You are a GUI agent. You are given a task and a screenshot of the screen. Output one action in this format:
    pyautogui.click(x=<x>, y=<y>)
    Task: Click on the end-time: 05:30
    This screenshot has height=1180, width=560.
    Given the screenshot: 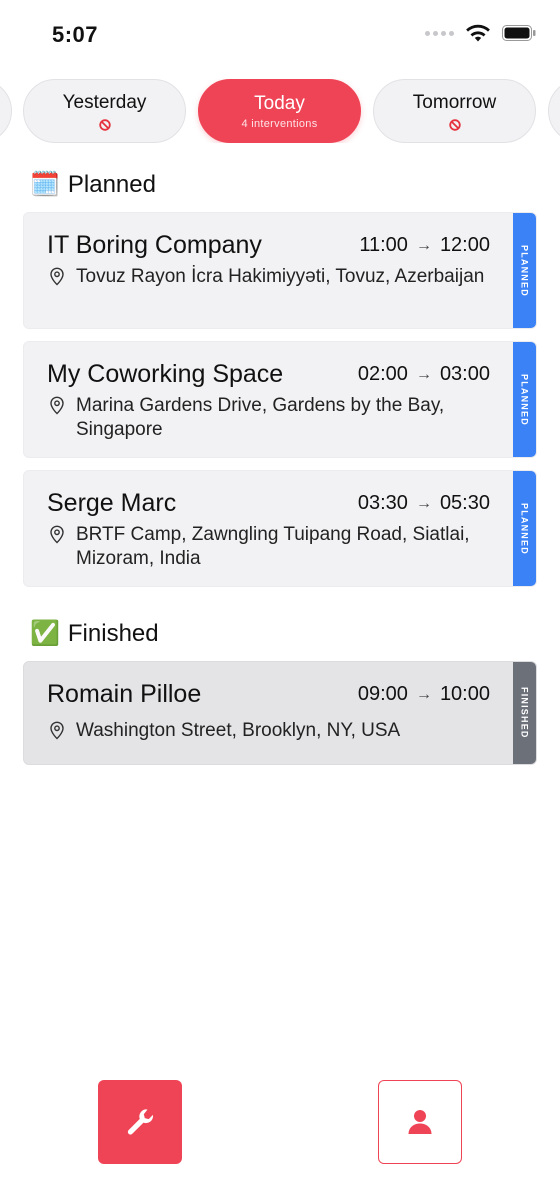 What is the action you would take?
    pyautogui.click(x=464, y=503)
    